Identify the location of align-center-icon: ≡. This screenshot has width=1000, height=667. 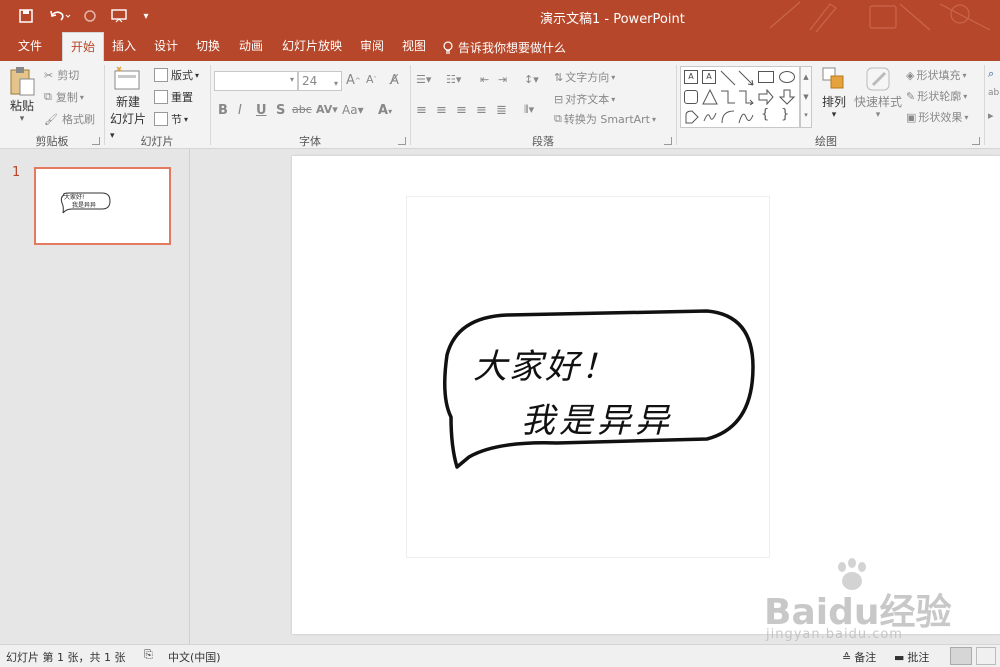
(441, 110).